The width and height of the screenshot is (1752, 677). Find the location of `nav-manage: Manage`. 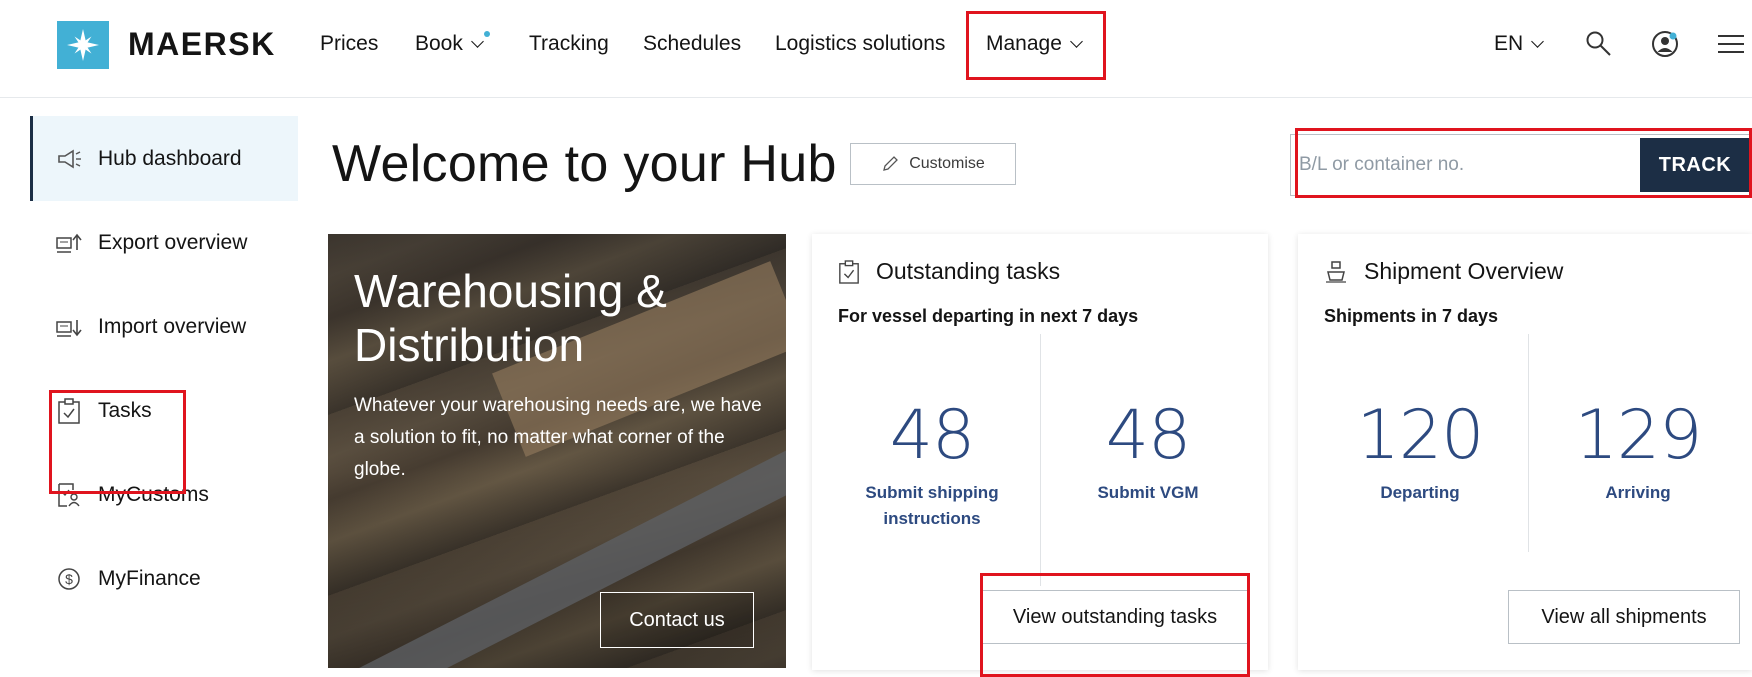

nav-manage: Manage is located at coordinates (1034, 44).